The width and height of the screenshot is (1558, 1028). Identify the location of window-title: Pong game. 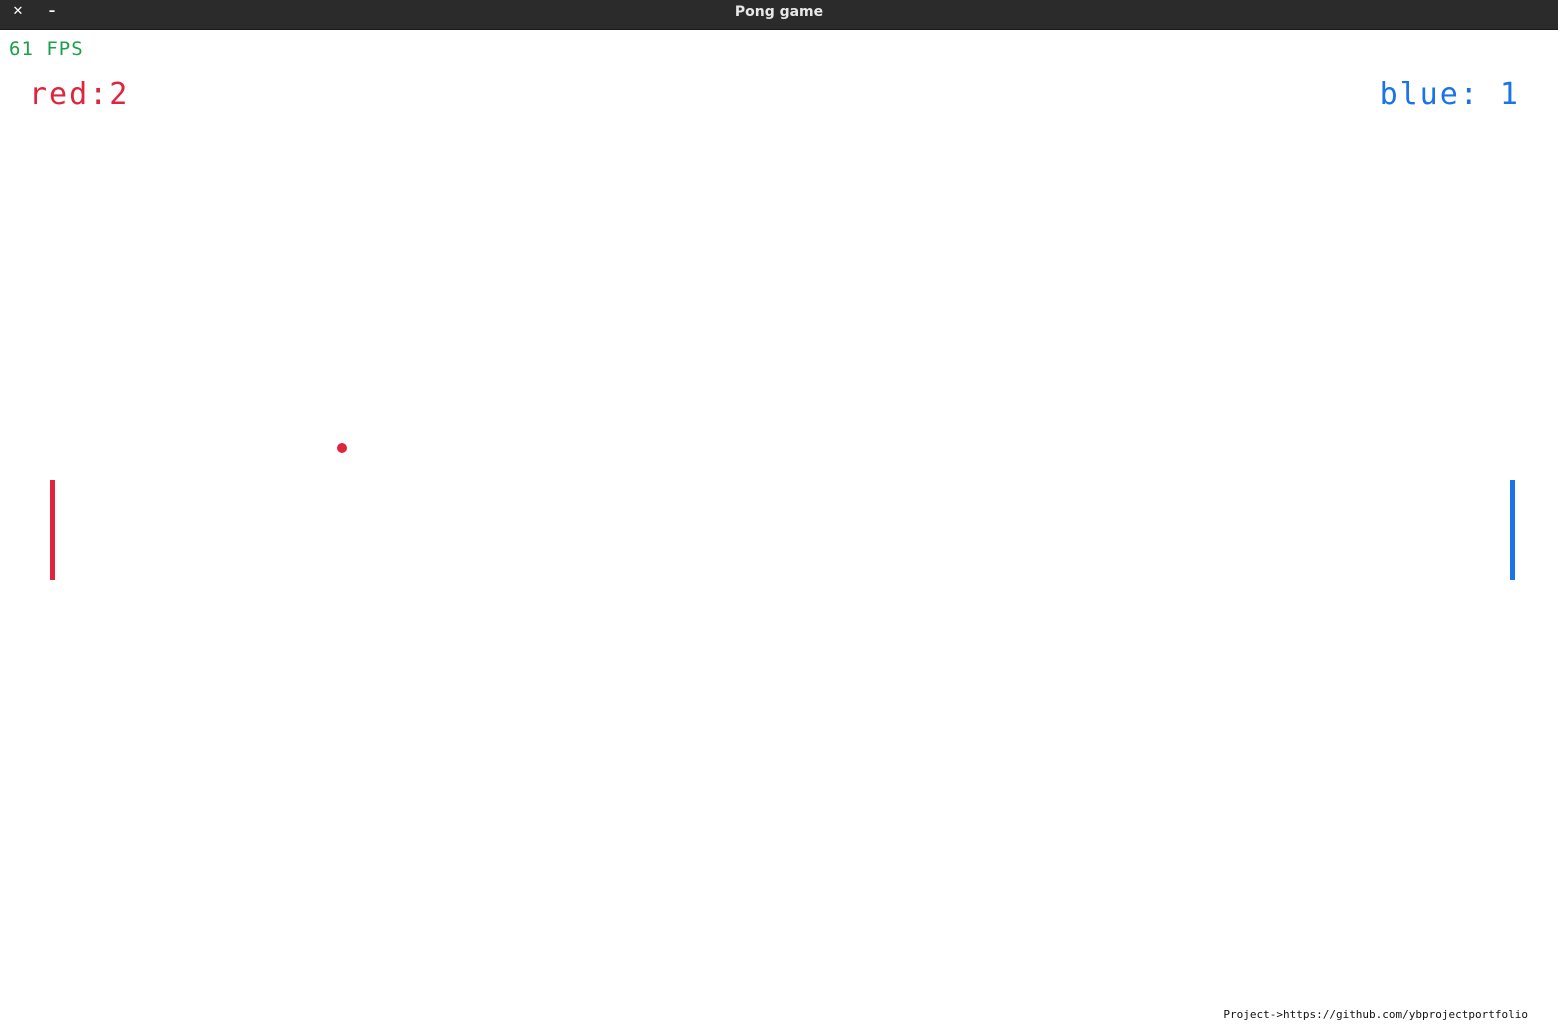
(779, 12).